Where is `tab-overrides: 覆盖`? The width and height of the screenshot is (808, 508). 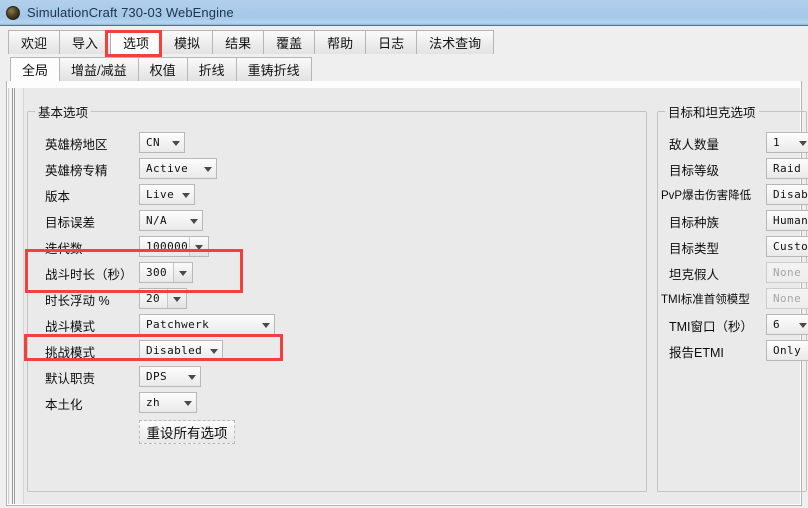 tab-overrides: 覆盖 is located at coordinates (289, 42).